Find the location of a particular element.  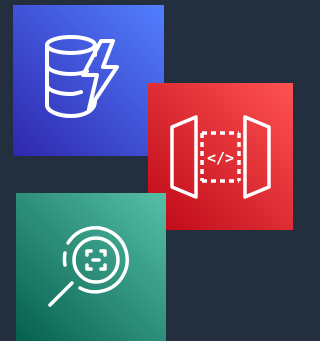

code-glyph: </> is located at coordinates (220, 158).